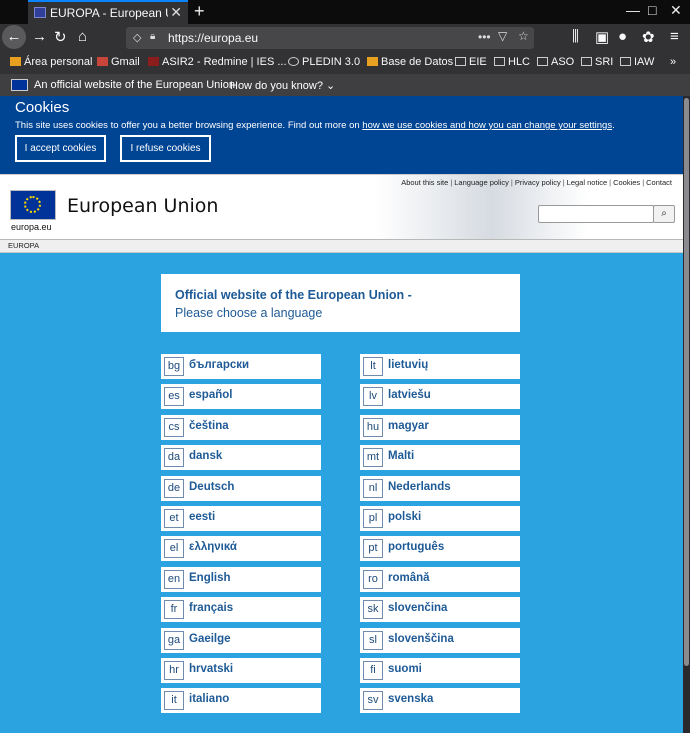 The width and height of the screenshot is (690, 733). What do you see at coordinates (373, 518) in the screenshot?
I see `language-code: pl` at bounding box center [373, 518].